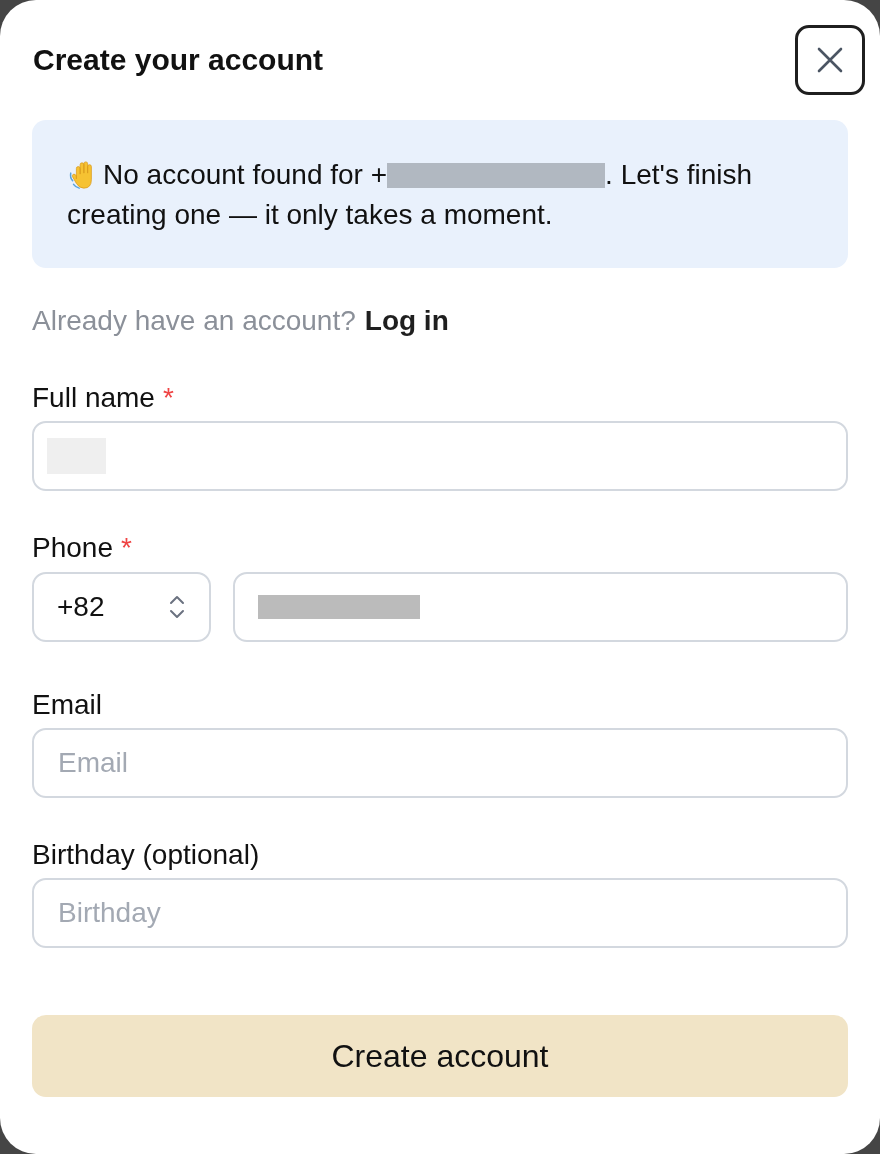 This screenshot has width=880, height=1154. What do you see at coordinates (67, 705) in the screenshot?
I see `field-label: Email` at bounding box center [67, 705].